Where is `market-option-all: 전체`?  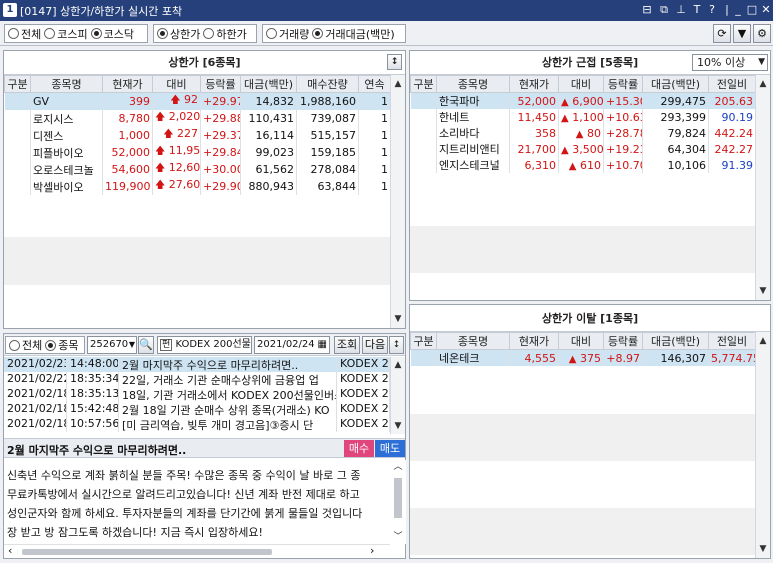
market-option-all: 전체 is located at coordinates (24, 34).